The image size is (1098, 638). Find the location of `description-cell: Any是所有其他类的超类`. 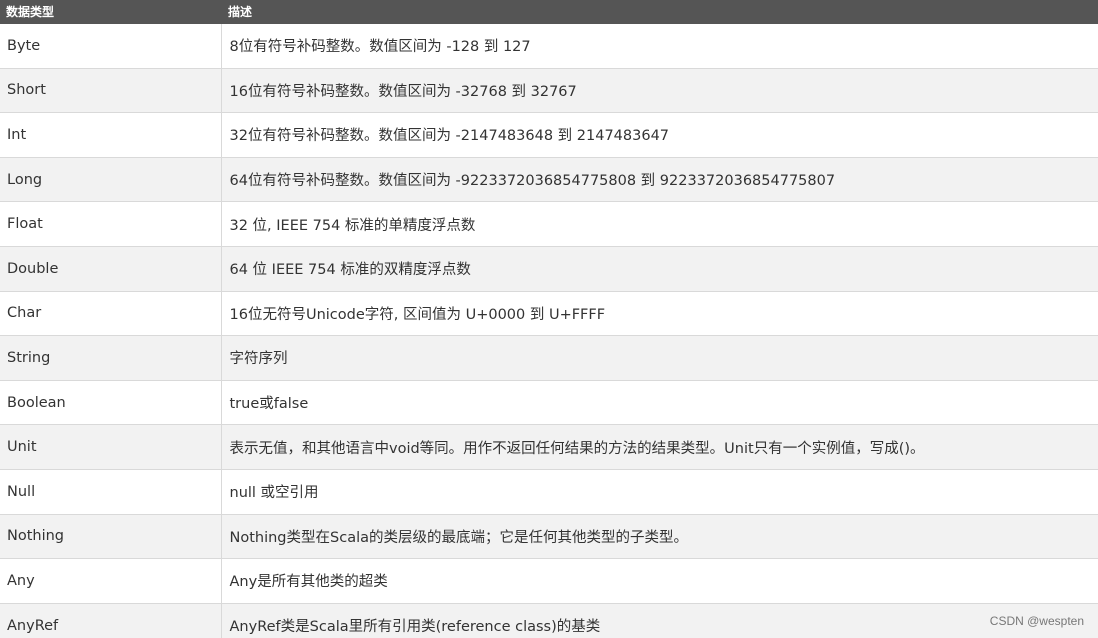

description-cell: Any是所有其他类的超类 is located at coordinates (659, 581).